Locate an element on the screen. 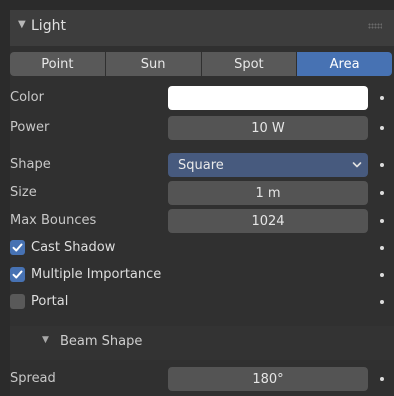 Image resolution: width=394 pixels, height=396 pixels. max-bounces-label: Max Bounces is located at coordinates (53, 220).